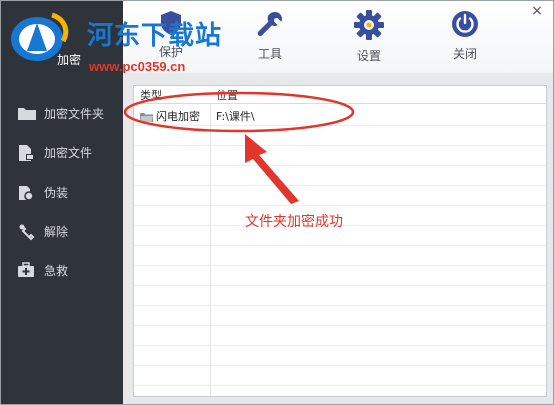 The image size is (554, 405). What do you see at coordinates (68, 153) in the screenshot?
I see `sidebar-item-label: 加密文件` at bounding box center [68, 153].